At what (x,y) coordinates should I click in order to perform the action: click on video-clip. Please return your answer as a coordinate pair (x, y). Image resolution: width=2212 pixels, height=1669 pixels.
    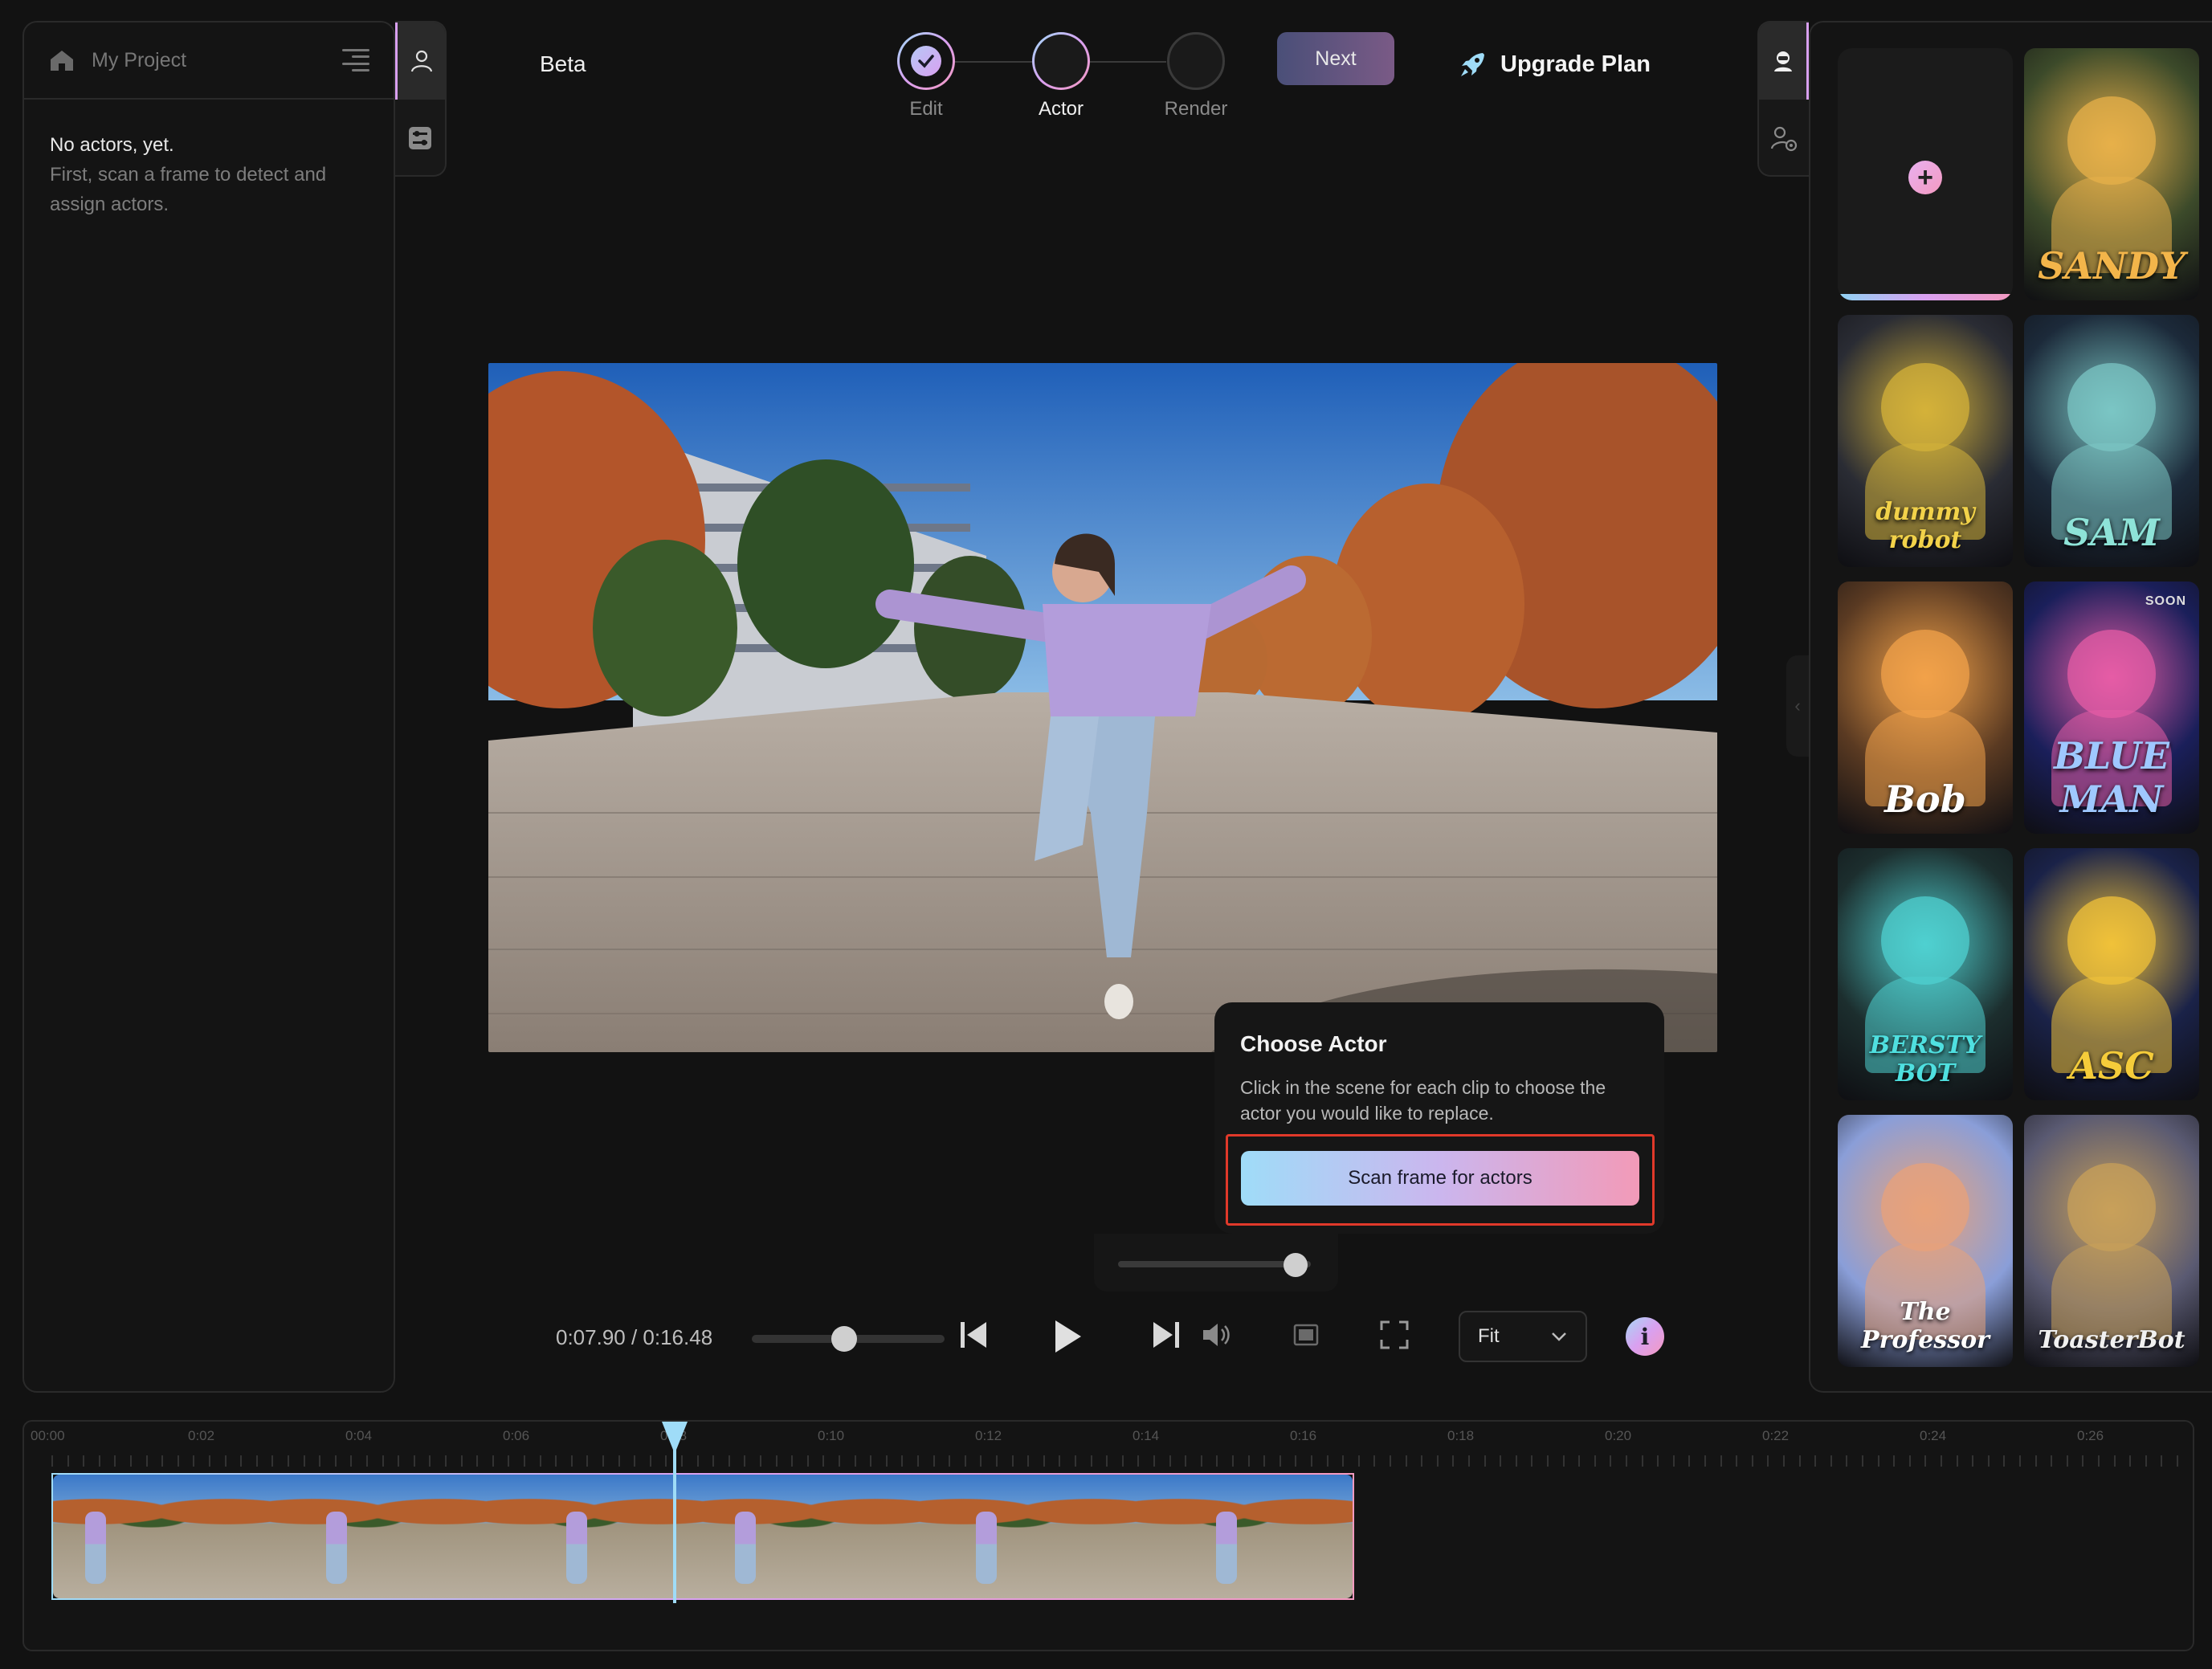
    Looking at the image, I should click on (702, 1536).